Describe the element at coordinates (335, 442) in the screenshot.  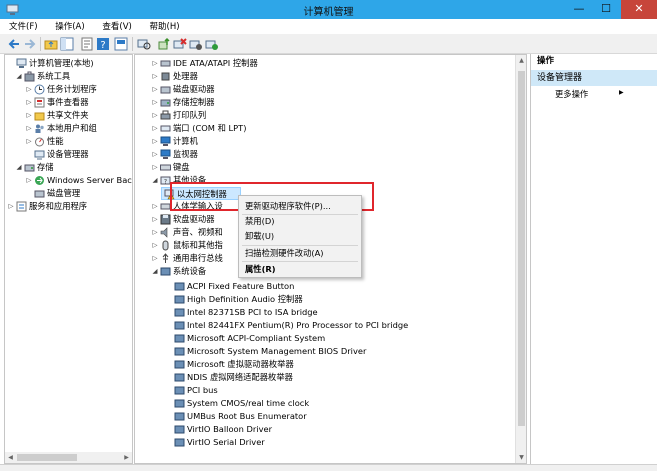
I see `device-item-virtio-serial: VirtIO Serial Driver` at that location.